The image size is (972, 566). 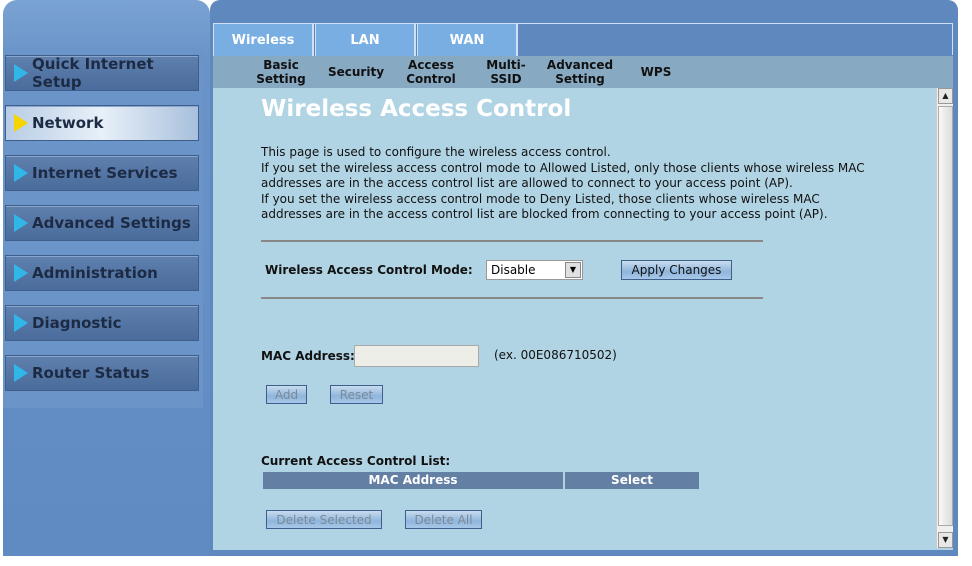 What do you see at coordinates (263, 40) in the screenshot?
I see `tab-wireless: Wireless` at bounding box center [263, 40].